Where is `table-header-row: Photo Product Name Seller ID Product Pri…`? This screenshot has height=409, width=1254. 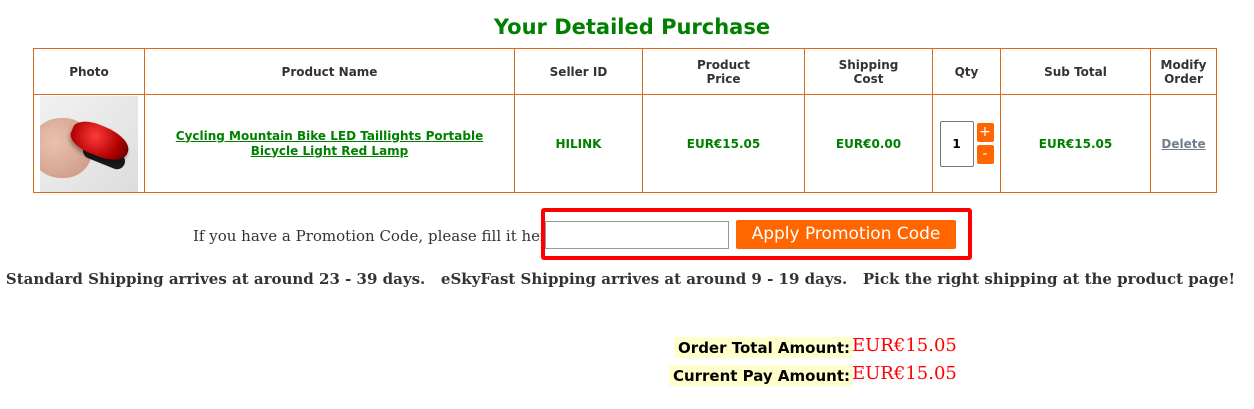 table-header-row: Photo Product Name Seller ID Product Pri… is located at coordinates (625, 71).